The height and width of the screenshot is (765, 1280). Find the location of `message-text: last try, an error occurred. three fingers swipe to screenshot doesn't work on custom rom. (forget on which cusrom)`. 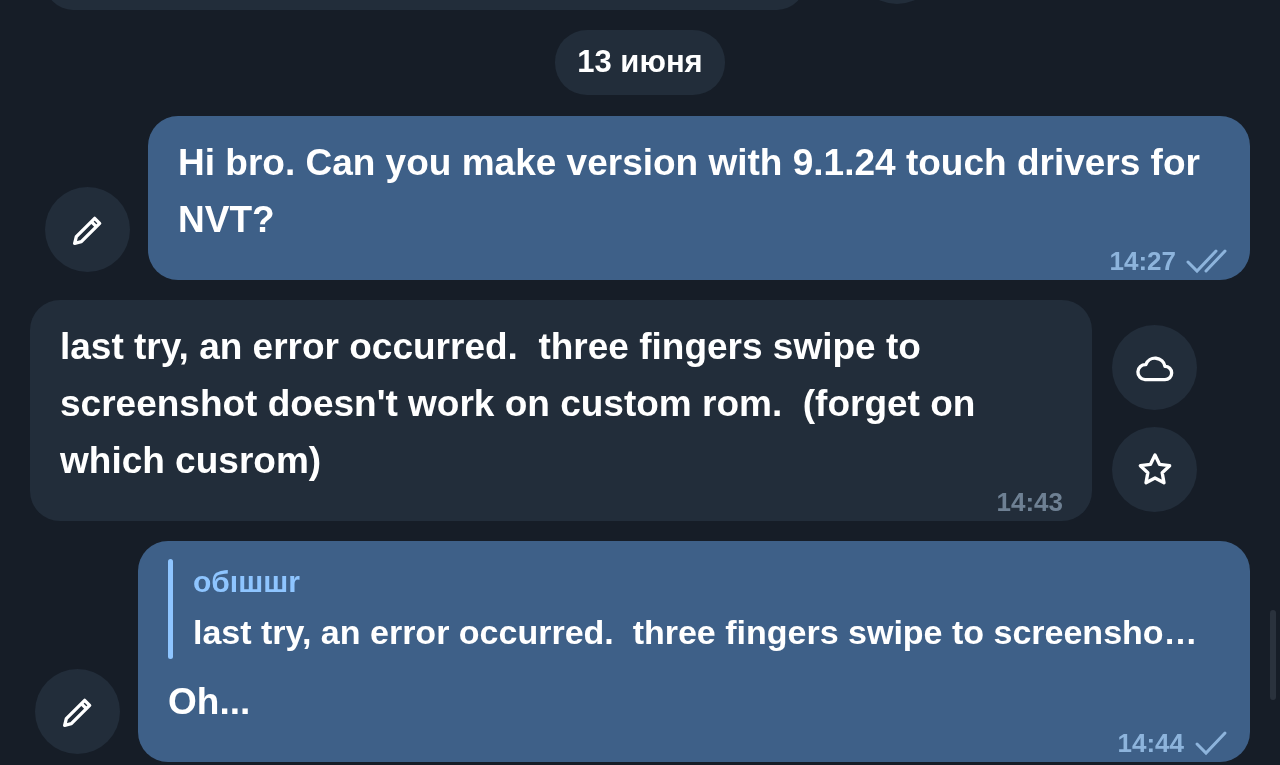

message-text: last try, an error occurred. three fingers swipe to screenshot doesn't work on custom rom. (forget on which cusrom) is located at coordinates (518, 404).